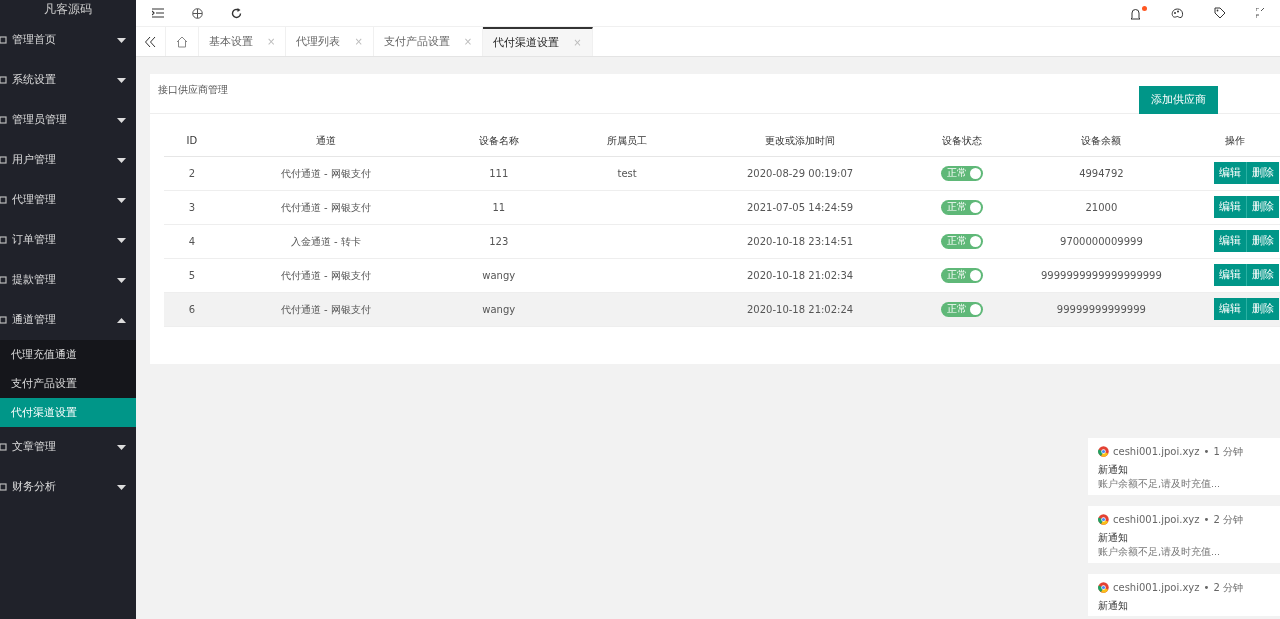  I want to click on sidebar-item: 财务分析, so click(68, 487).